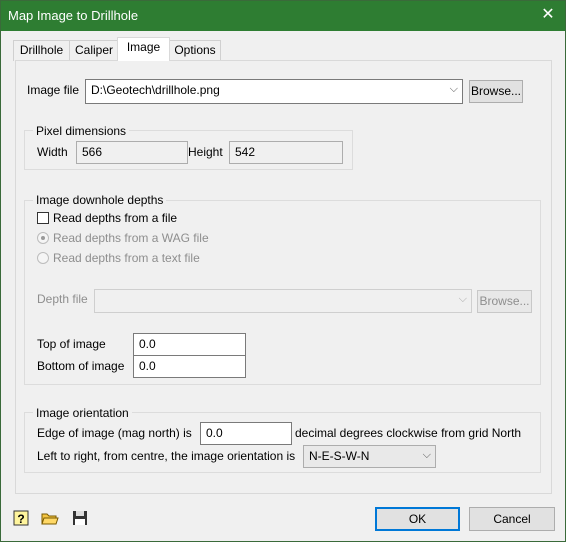 This screenshot has height=542, width=566. Describe the element at coordinates (205, 152) in the screenshot. I see `height-label: Height` at that location.